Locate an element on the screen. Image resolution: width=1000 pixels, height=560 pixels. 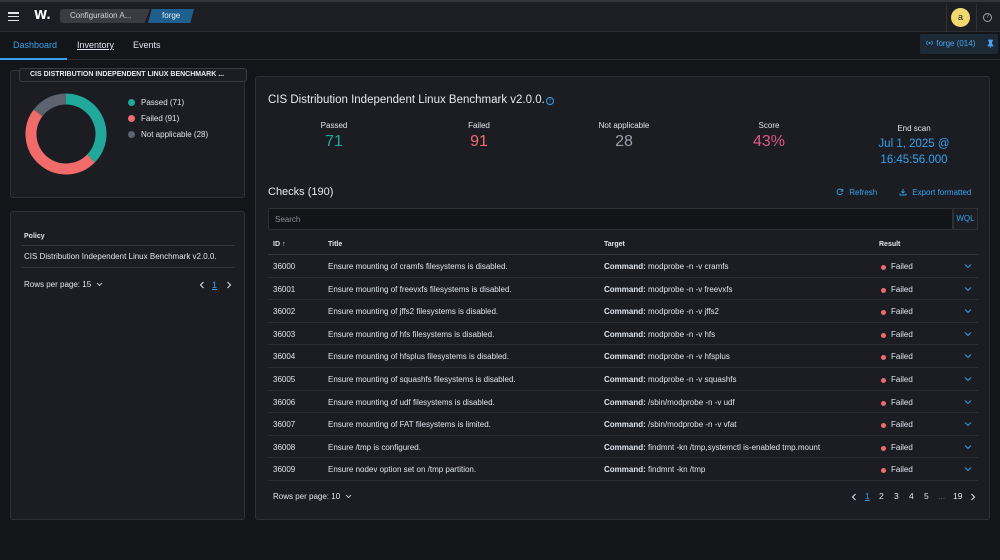
rows-per-page-selector: Rows per page: 15 is located at coordinates (63, 284).